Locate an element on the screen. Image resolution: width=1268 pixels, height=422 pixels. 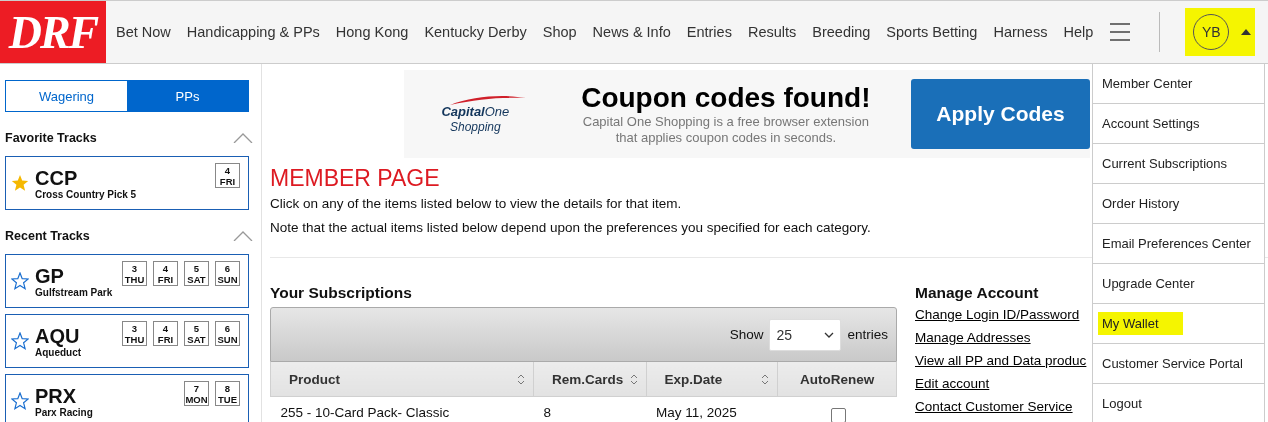
apply-codes-button: Apply Codes is located at coordinates (1000, 114).